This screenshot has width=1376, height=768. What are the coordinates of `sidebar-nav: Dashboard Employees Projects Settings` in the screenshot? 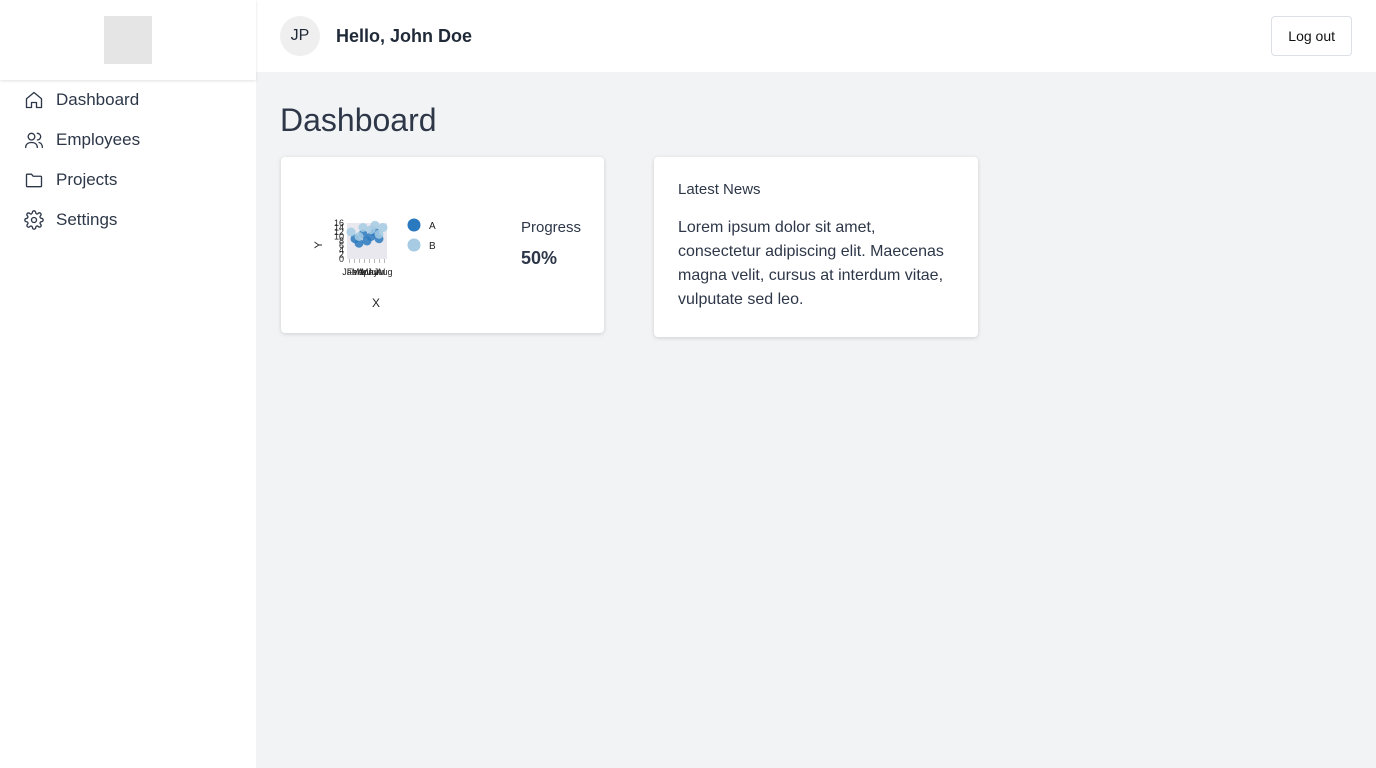 It's located at (128, 160).